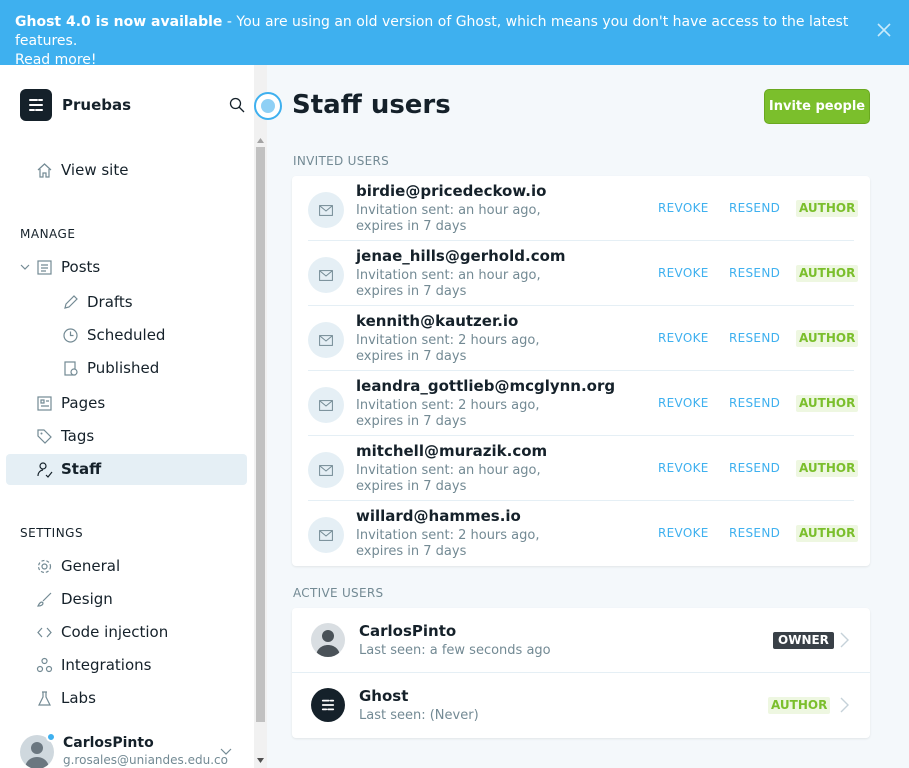  What do you see at coordinates (48, 234) in the screenshot?
I see `manage-section-title: MANAGE` at bounding box center [48, 234].